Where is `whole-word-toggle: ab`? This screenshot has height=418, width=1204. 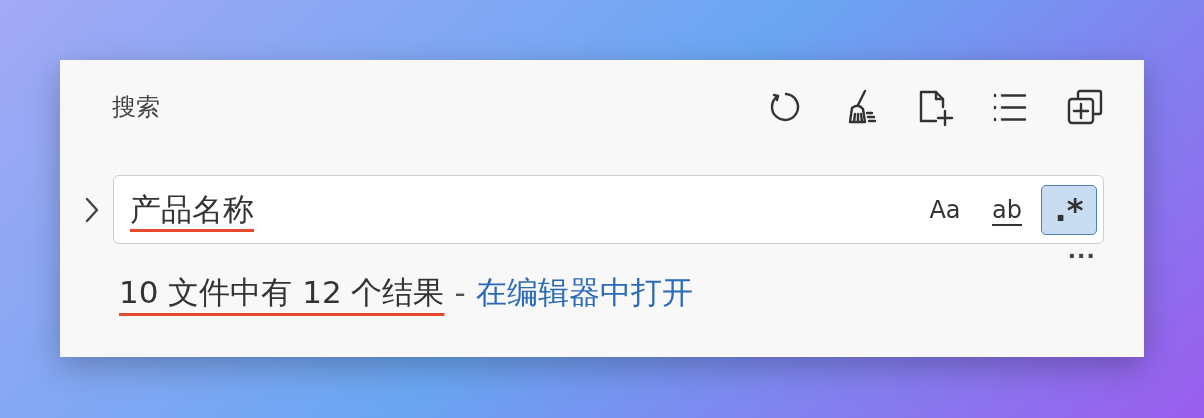
whole-word-toggle: ab is located at coordinates (1007, 209).